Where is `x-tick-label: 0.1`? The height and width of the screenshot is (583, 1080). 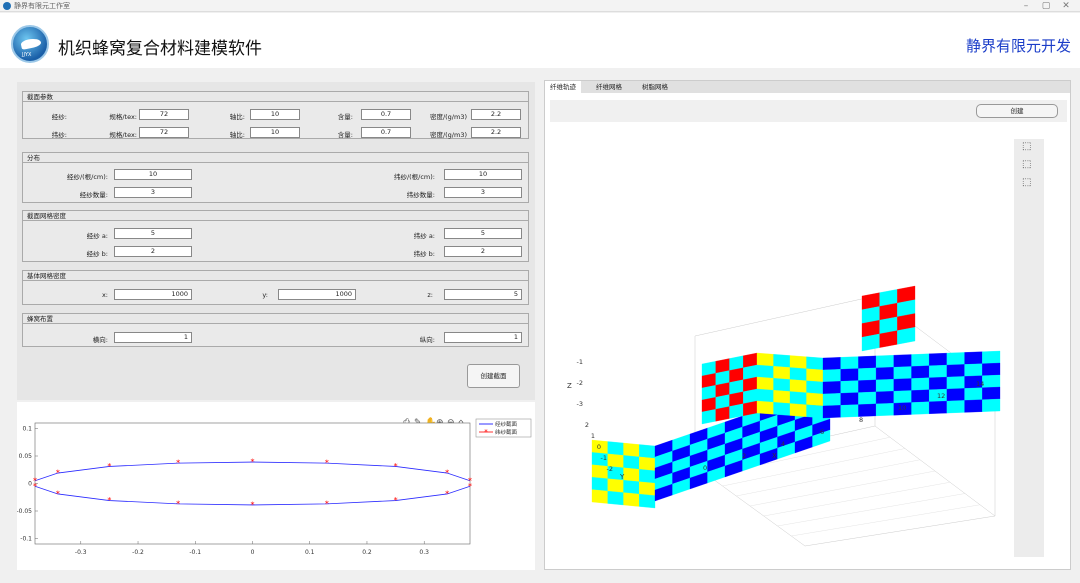
x-tick-label: 0.1 is located at coordinates (310, 552).